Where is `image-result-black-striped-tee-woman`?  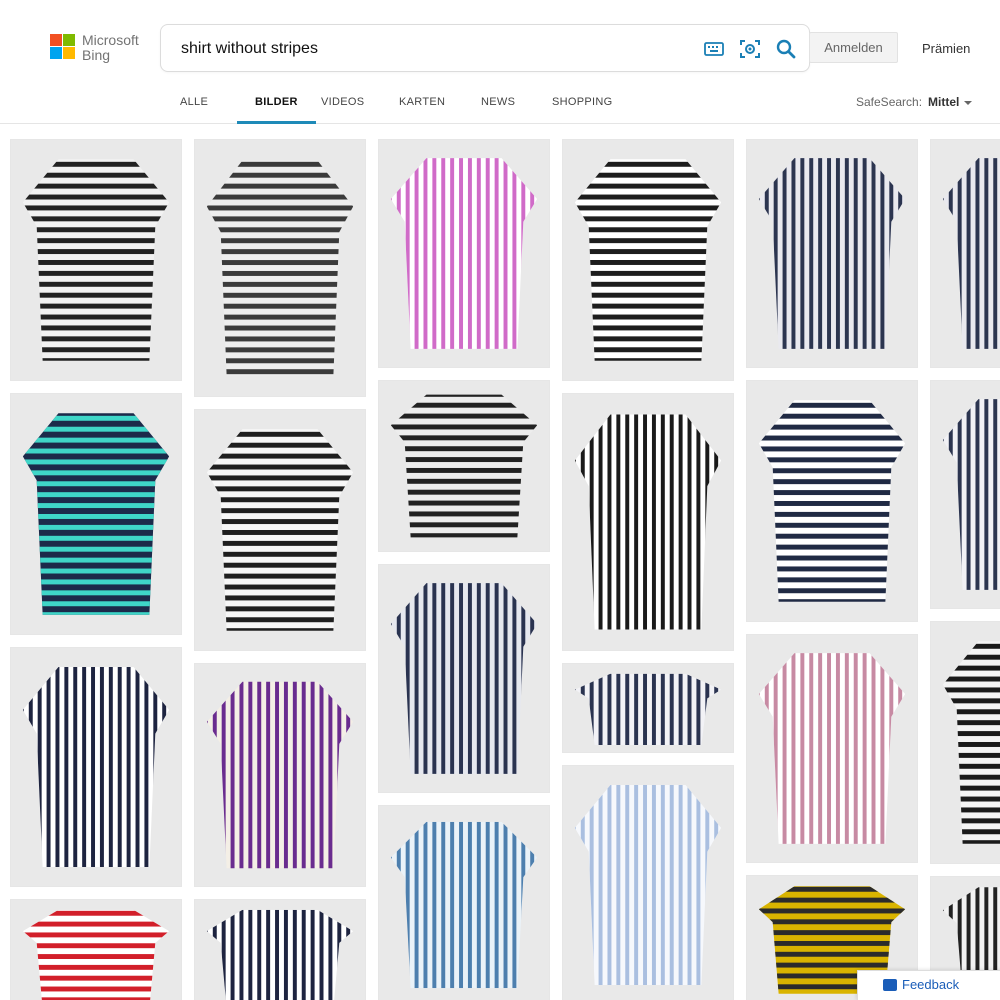 image-result-black-striped-tee-woman is located at coordinates (965, 742).